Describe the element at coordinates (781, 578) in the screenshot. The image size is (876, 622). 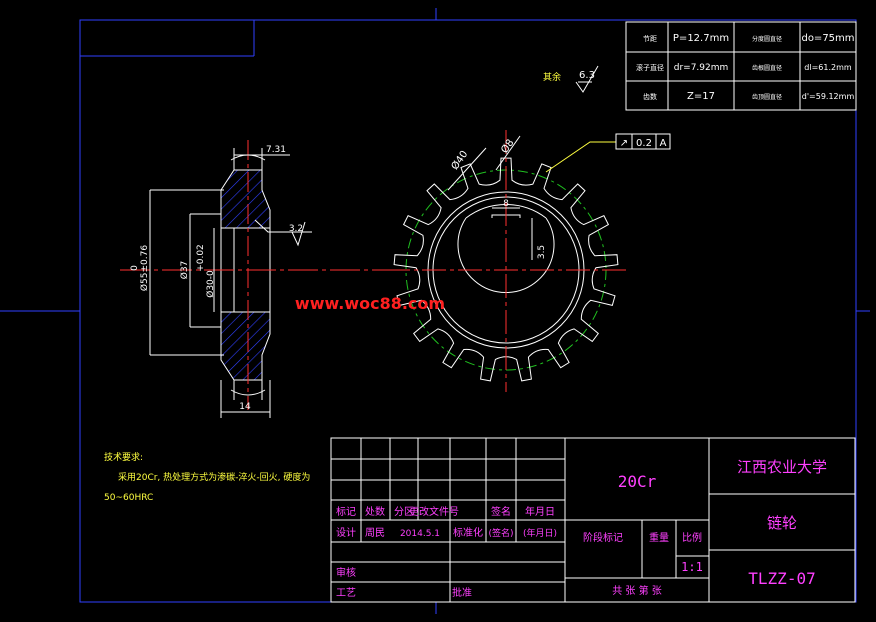
I see `tb-drawing-no: TLZZ-07` at that location.